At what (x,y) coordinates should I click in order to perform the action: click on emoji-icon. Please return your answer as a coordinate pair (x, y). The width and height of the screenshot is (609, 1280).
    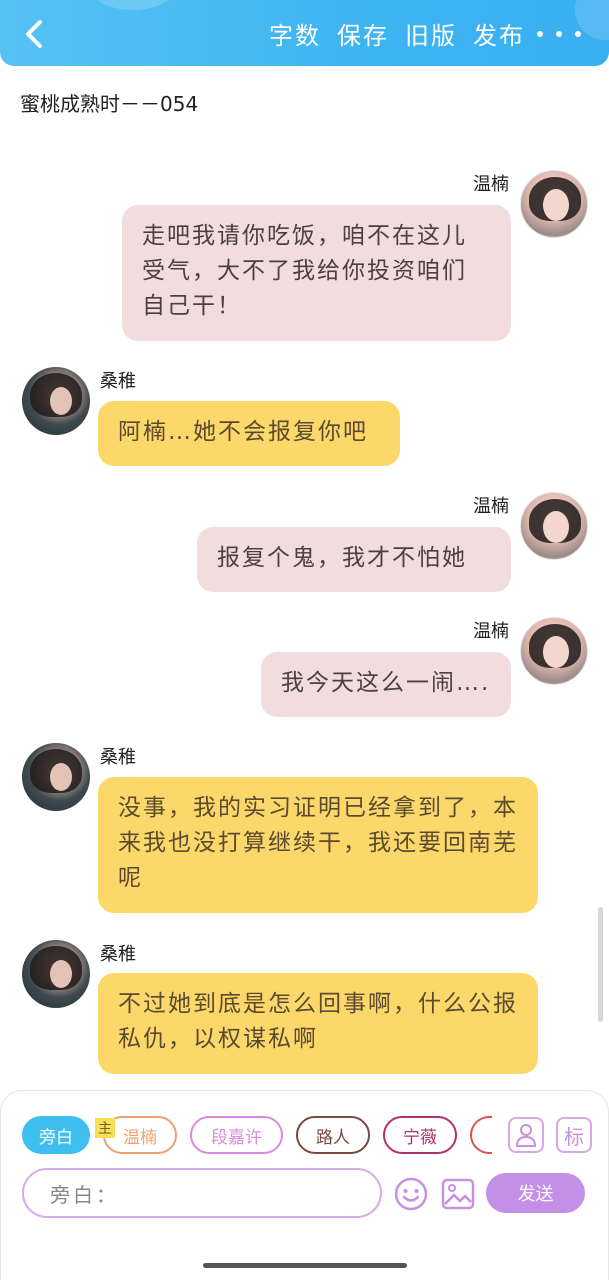
    Looking at the image, I should click on (411, 1194).